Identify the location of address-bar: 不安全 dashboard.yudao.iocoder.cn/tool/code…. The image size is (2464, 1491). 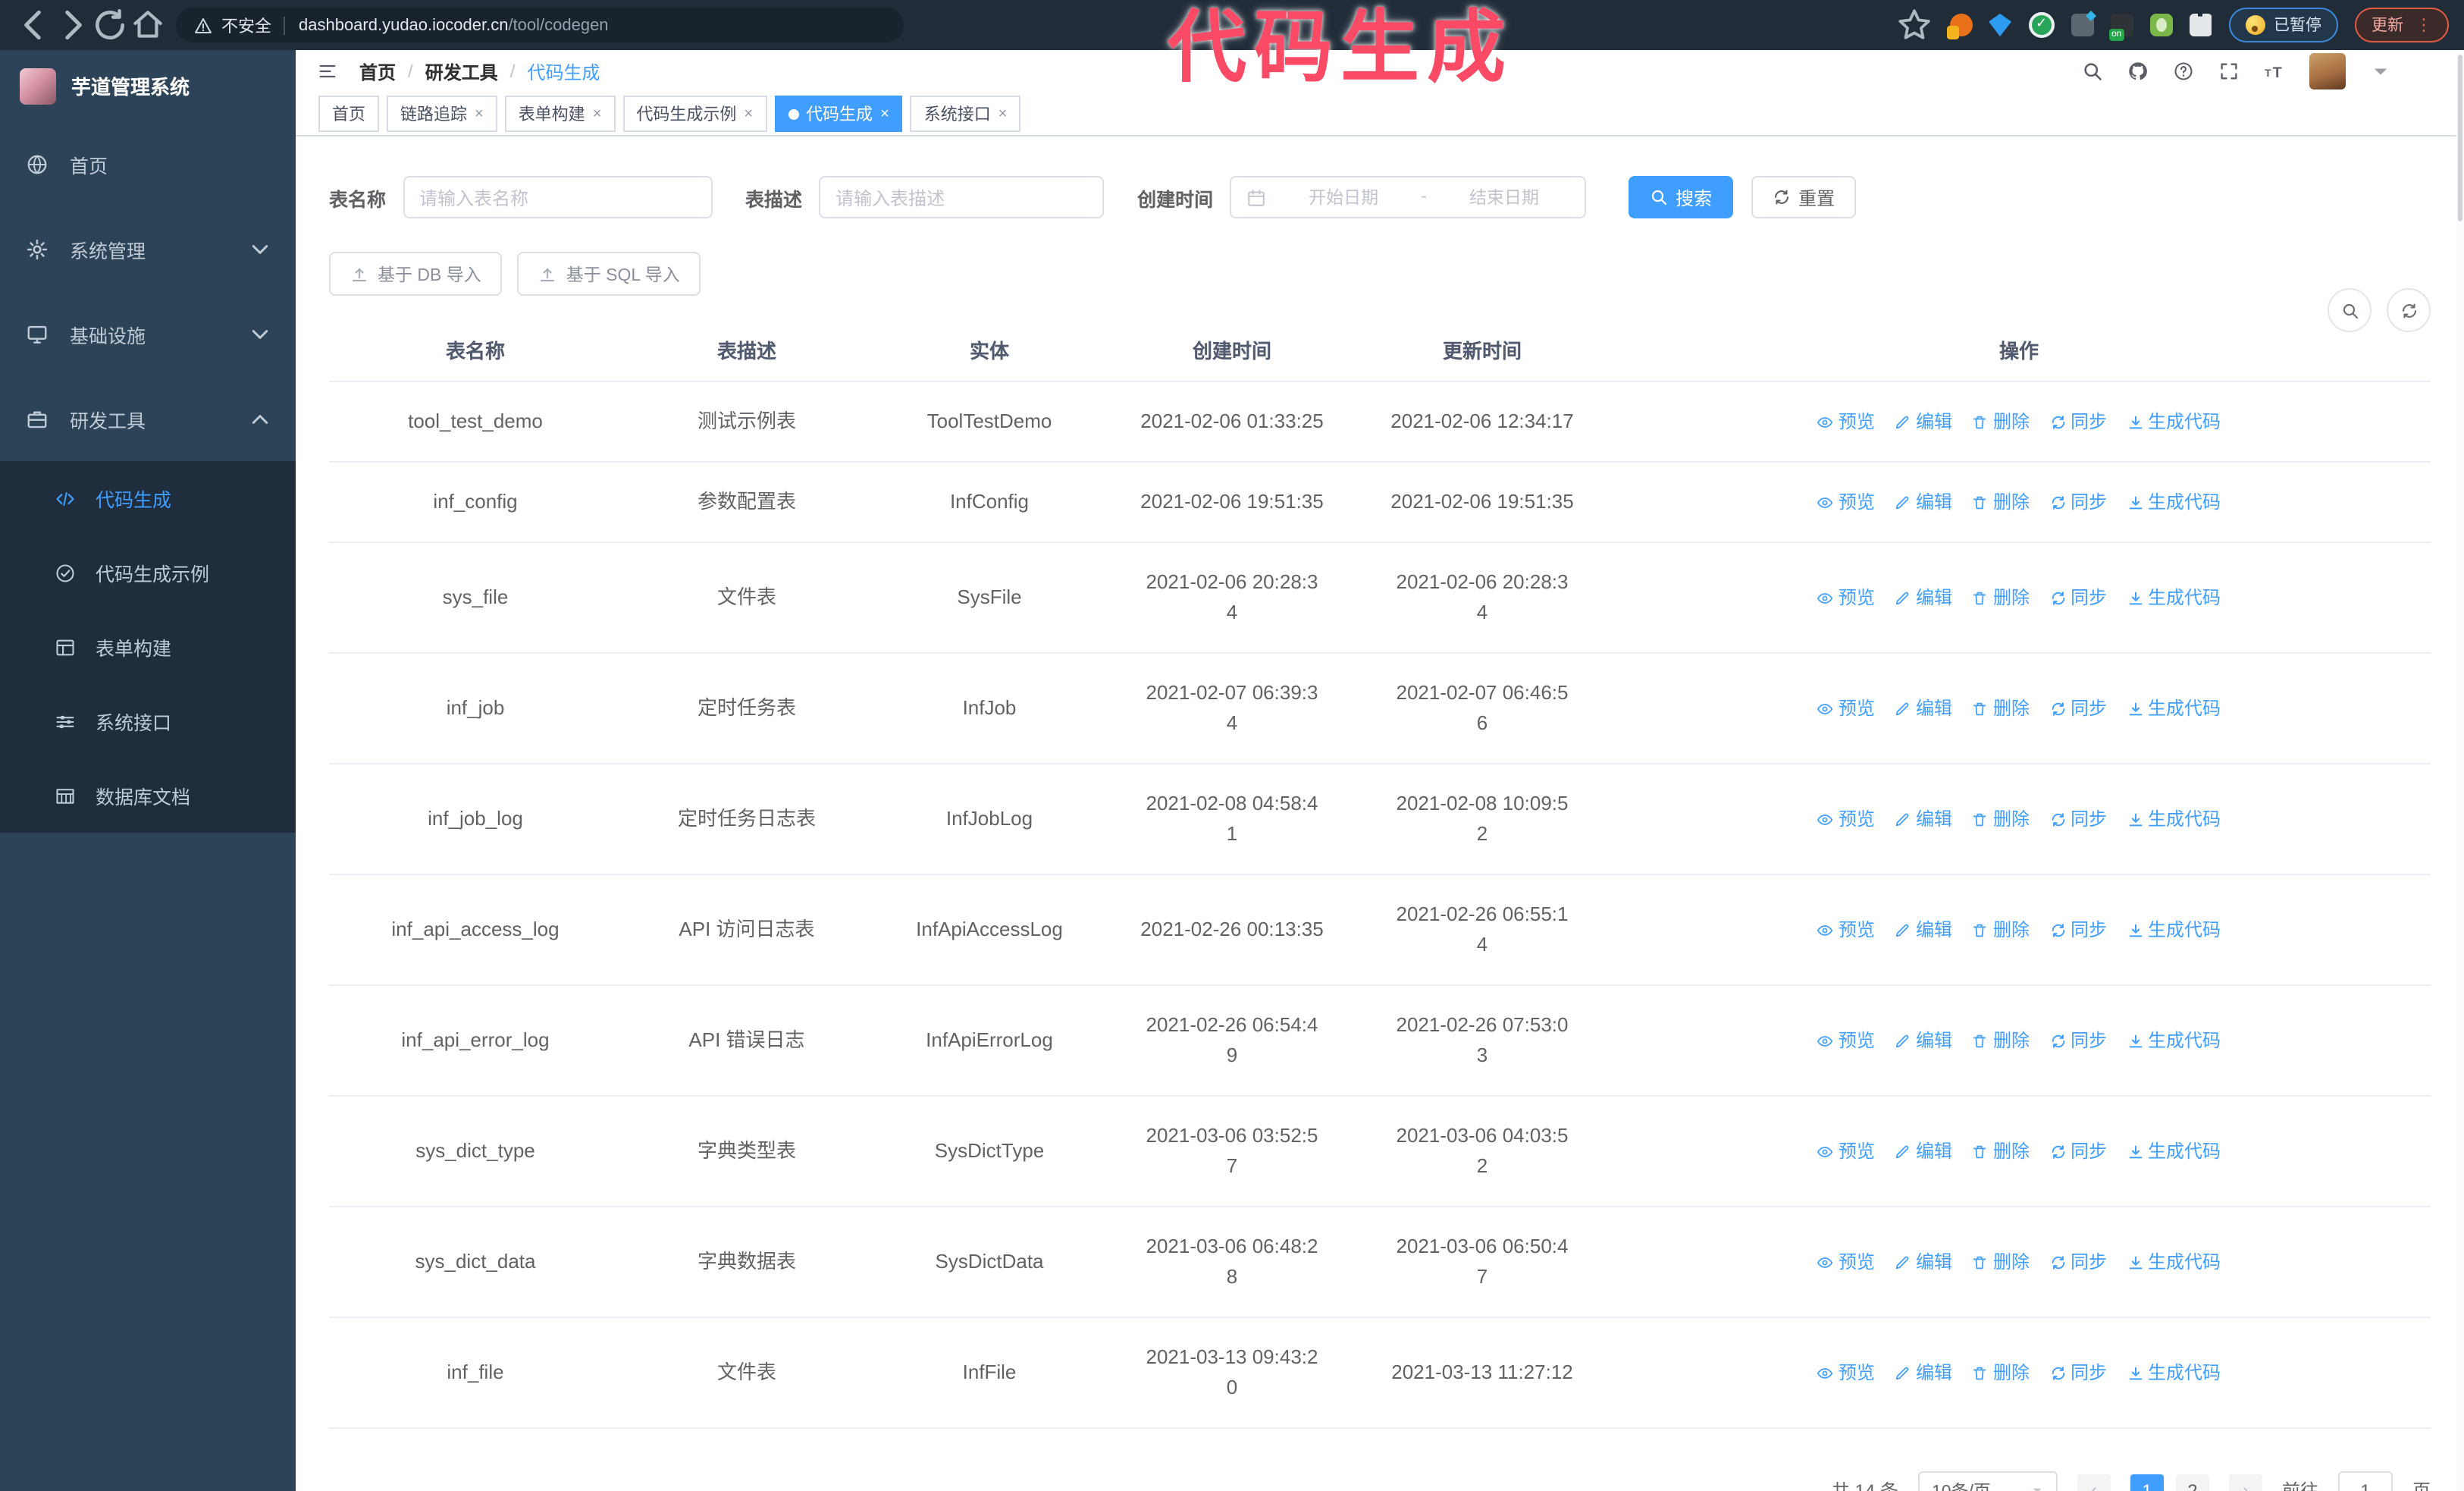
(540, 25).